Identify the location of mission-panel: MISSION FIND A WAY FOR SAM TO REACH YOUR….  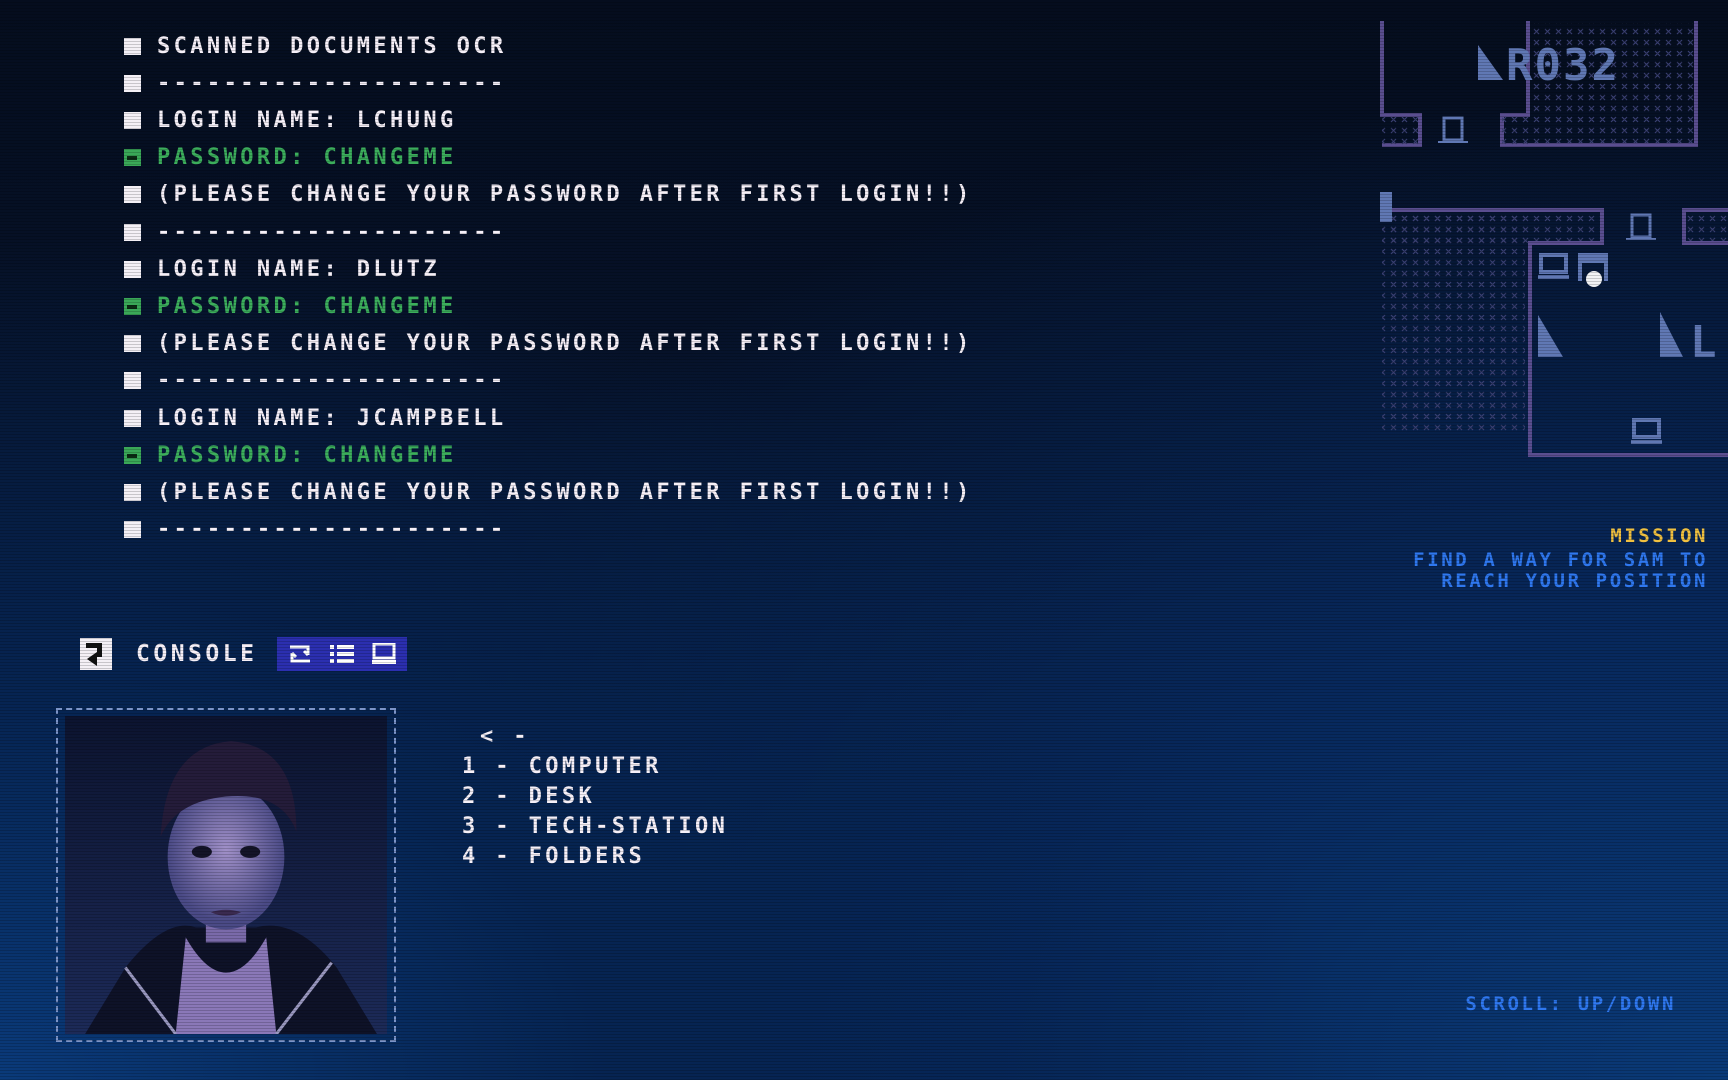
(1560, 558).